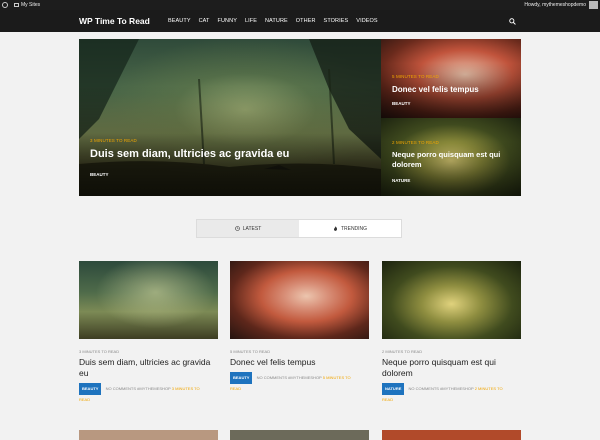 The image size is (600, 440). What do you see at coordinates (354, 228) in the screenshot?
I see `tab-trending-label: TRENDING` at bounding box center [354, 228].